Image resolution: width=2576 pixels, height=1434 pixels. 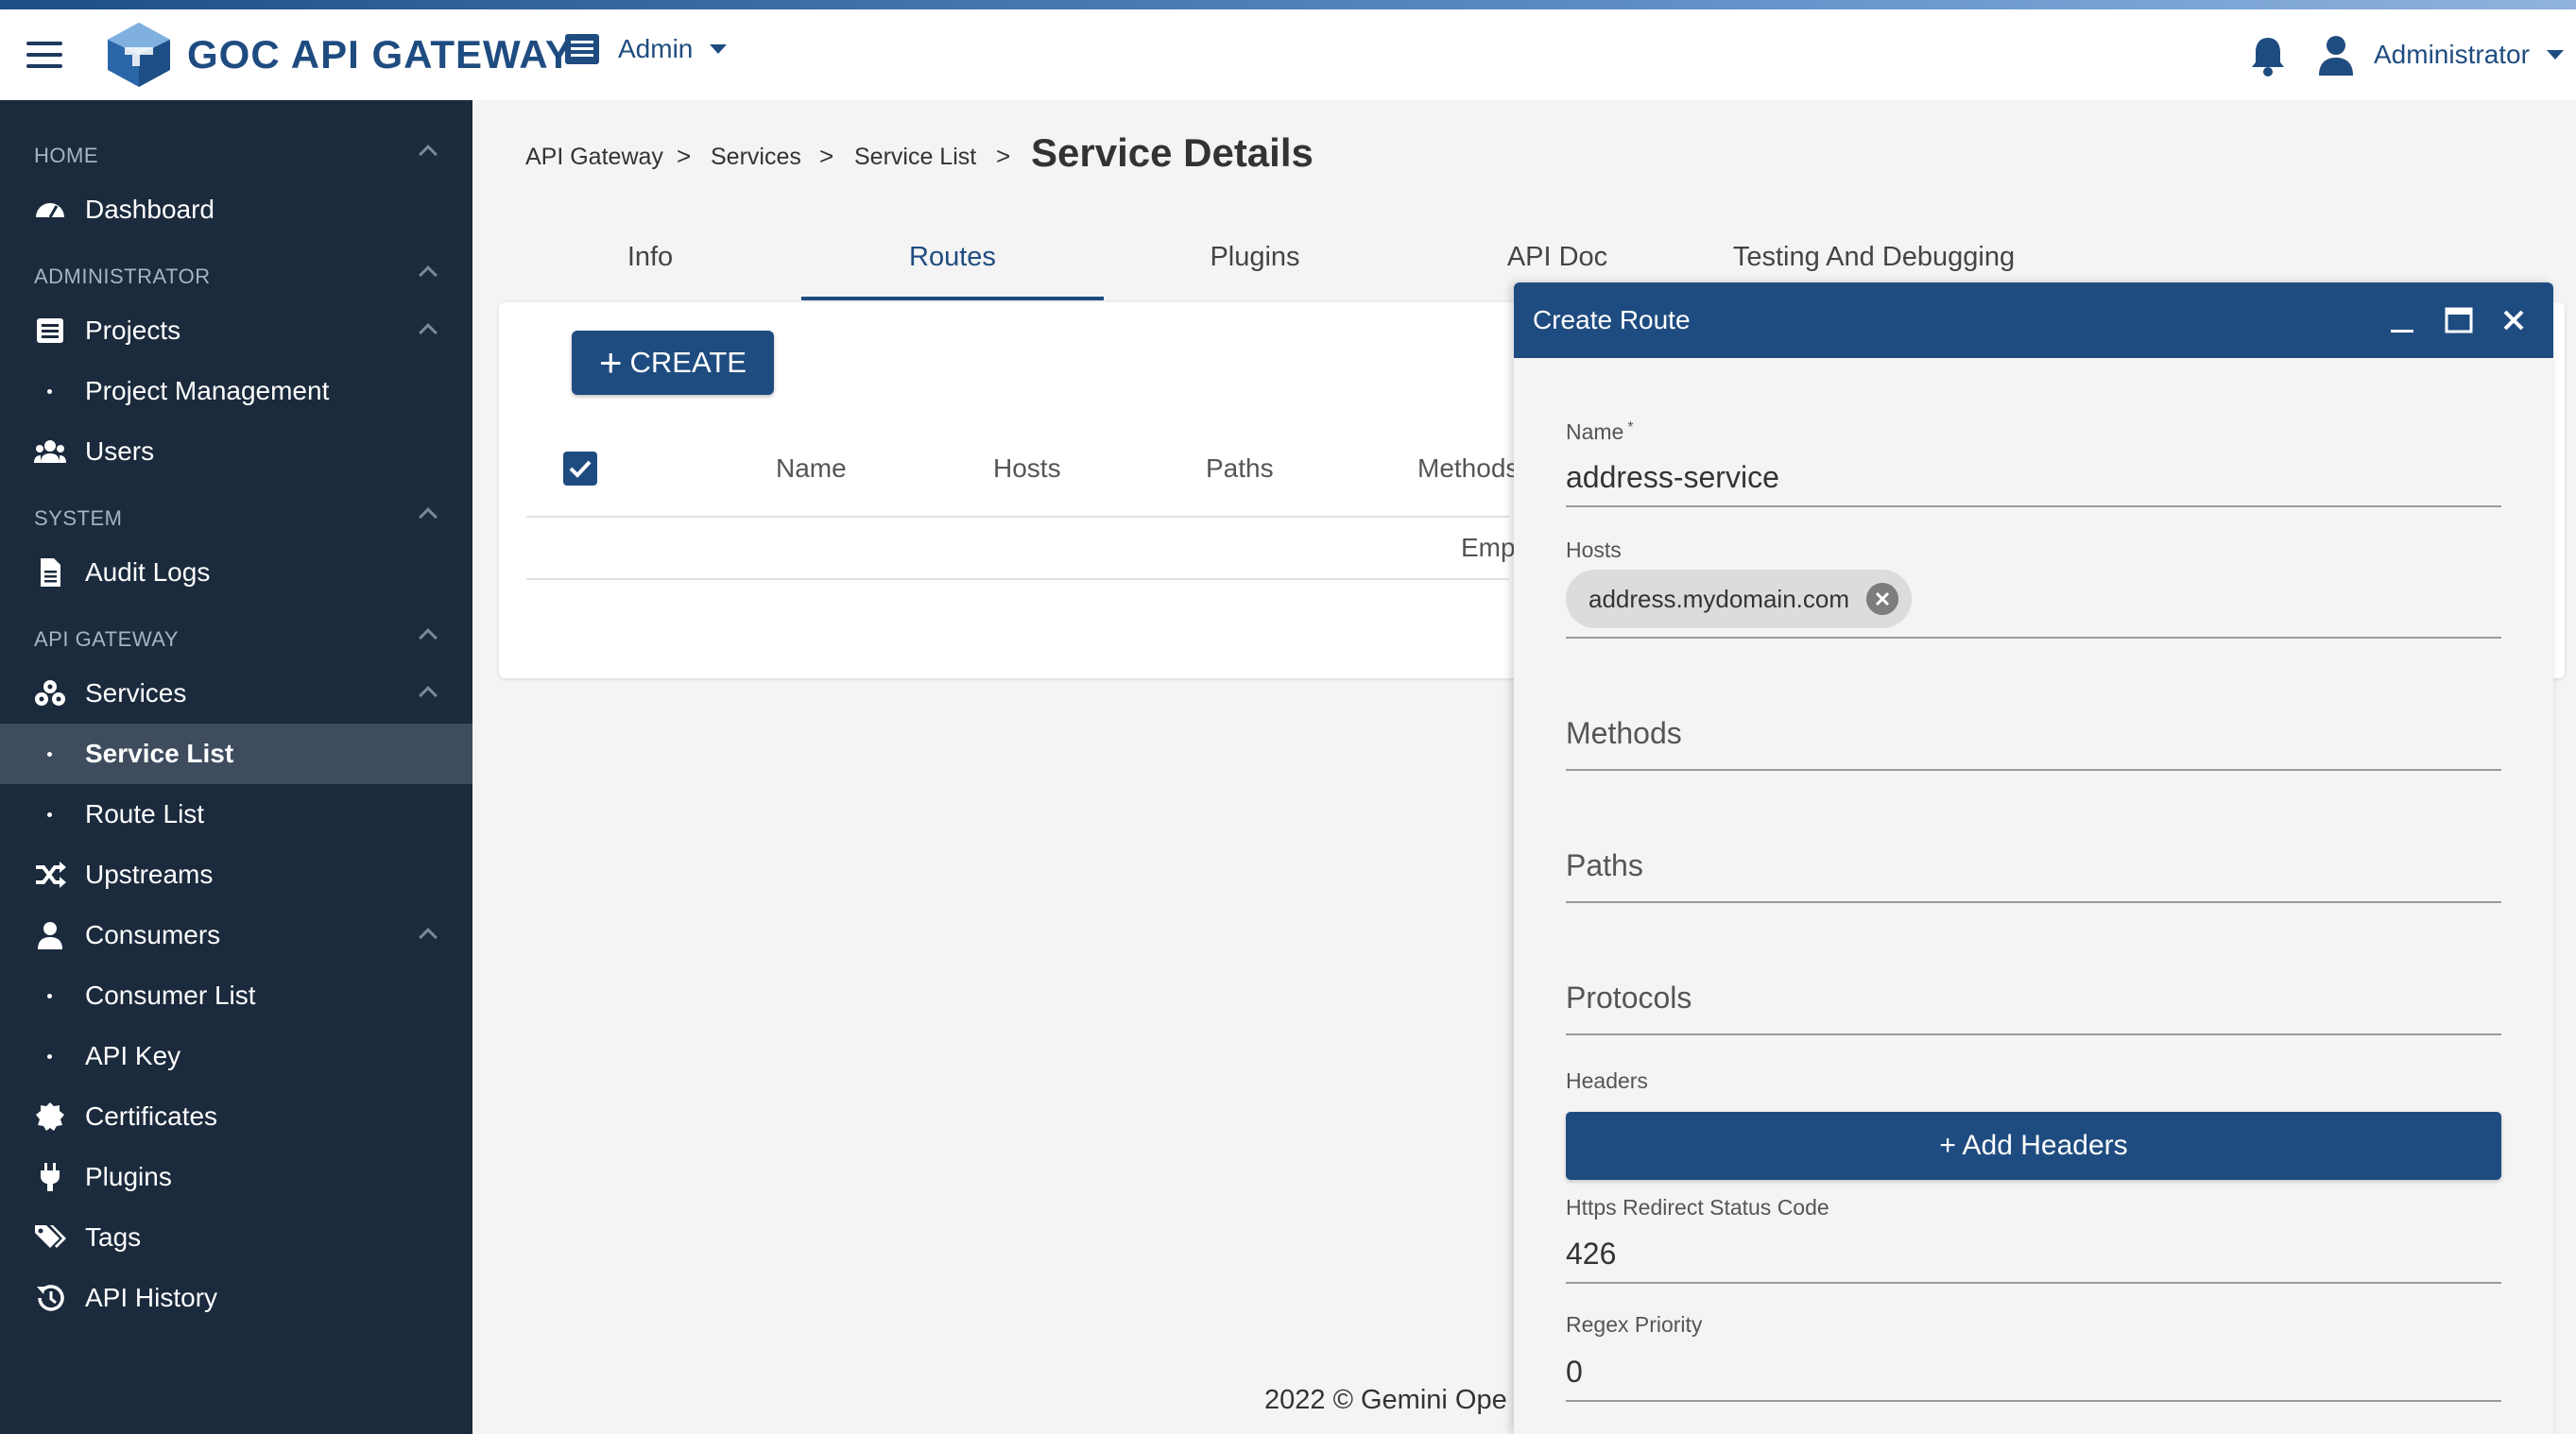 I want to click on column-header-methods: Methods, so click(x=1468, y=468).